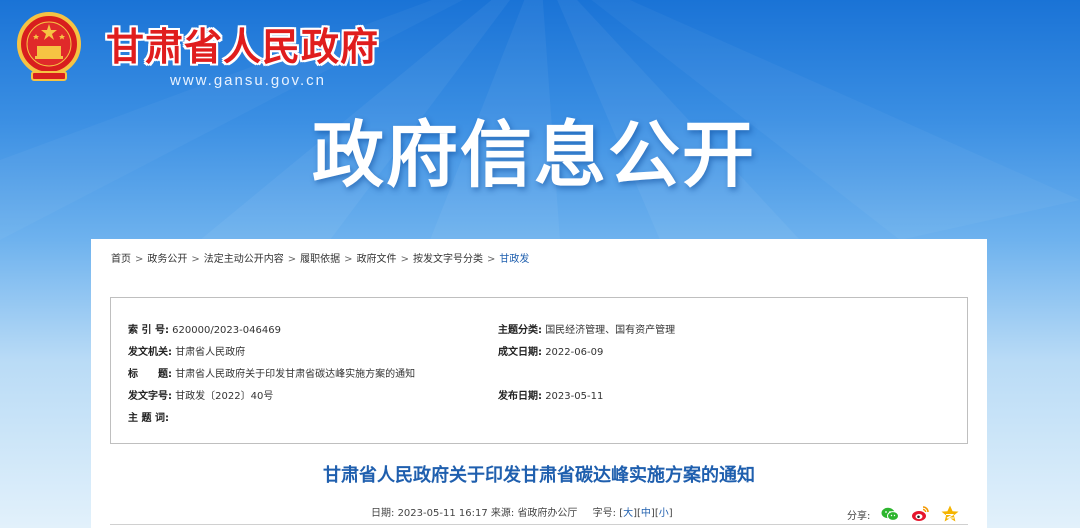  I want to click on national-emblem-icon, so click(49, 48).